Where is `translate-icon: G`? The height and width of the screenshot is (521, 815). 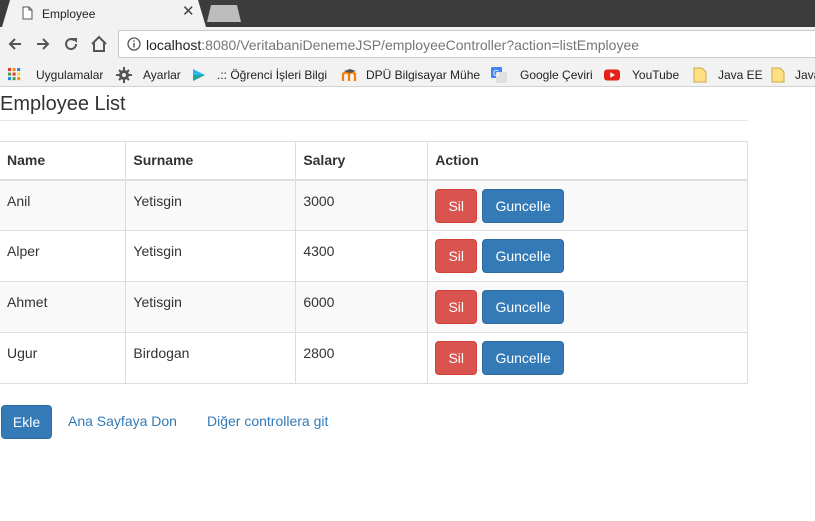
translate-icon: G is located at coordinates (499, 74).